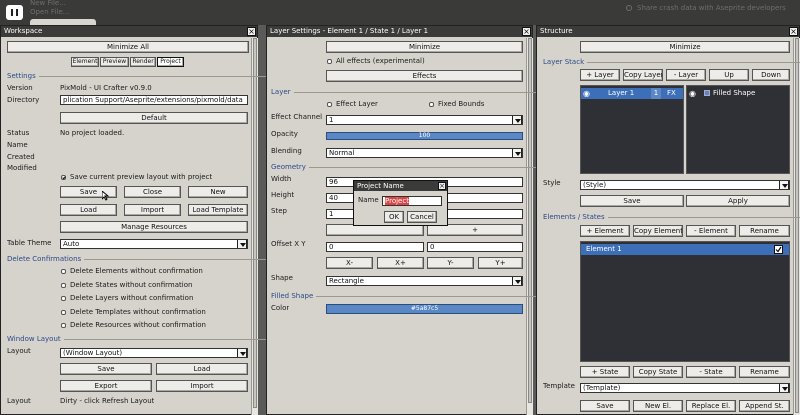 This screenshot has width=800, height=415. Describe the element at coordinates (106, 195) in the screenshot. I see `mouse-cursor-icon` at that location.